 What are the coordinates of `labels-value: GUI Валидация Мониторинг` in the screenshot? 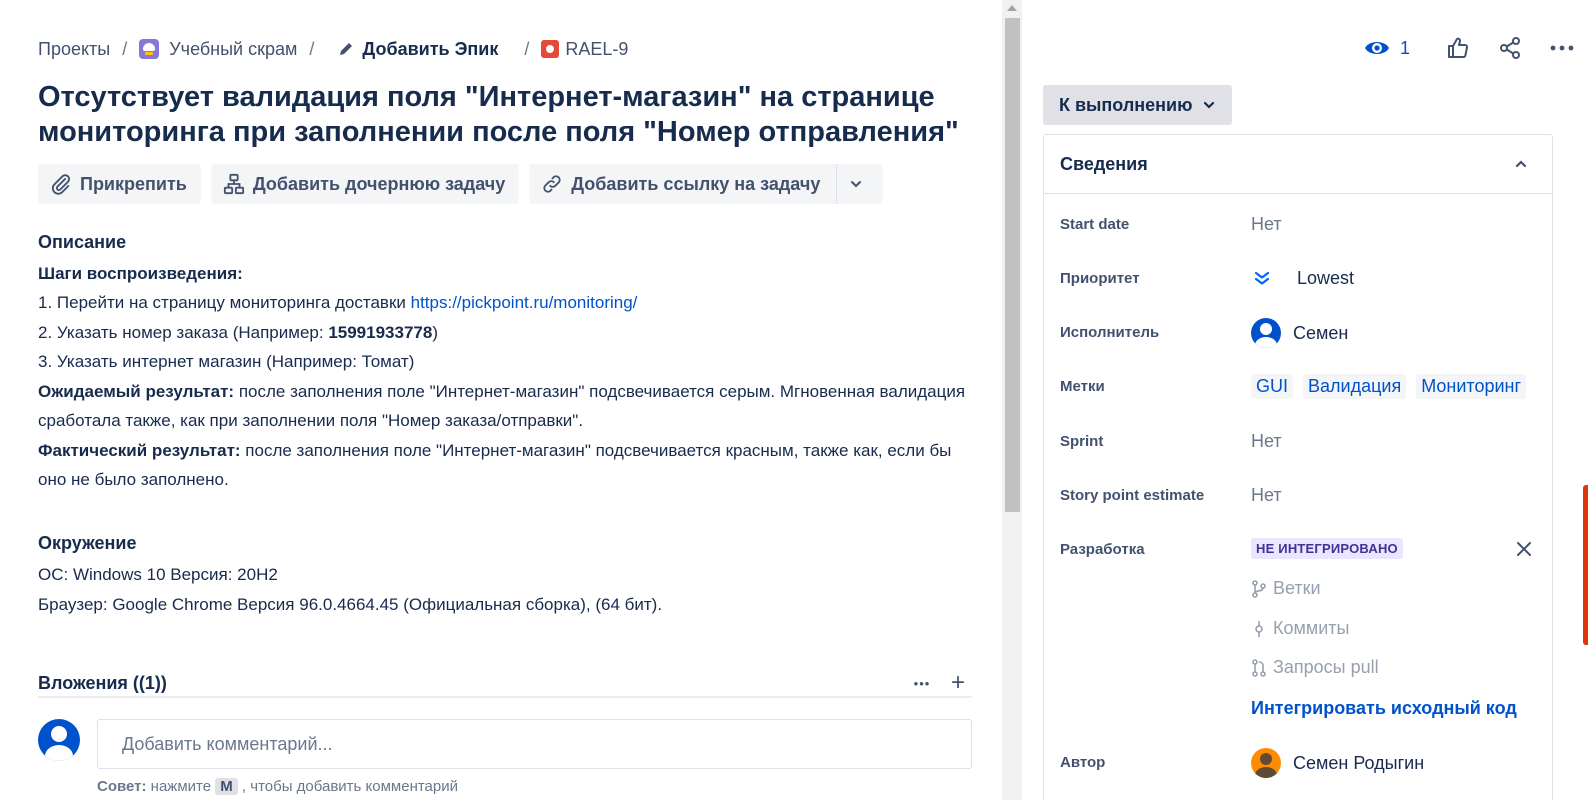 It's located at (1393, 386).